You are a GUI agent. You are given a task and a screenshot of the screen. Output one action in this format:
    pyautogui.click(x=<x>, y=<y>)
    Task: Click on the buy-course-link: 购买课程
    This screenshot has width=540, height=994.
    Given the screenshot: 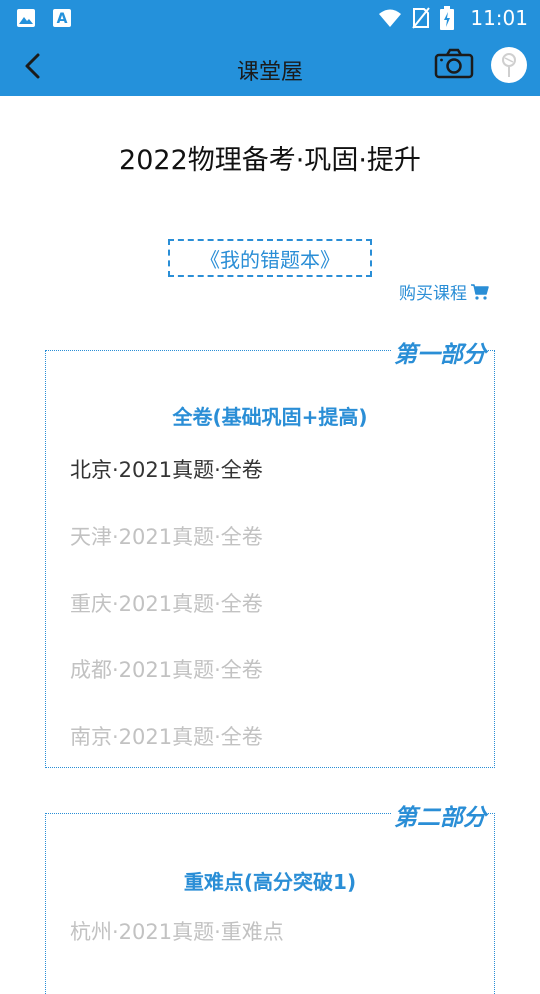 What is the action you would take?
    pyautogui.click(x=444, y=291)
    